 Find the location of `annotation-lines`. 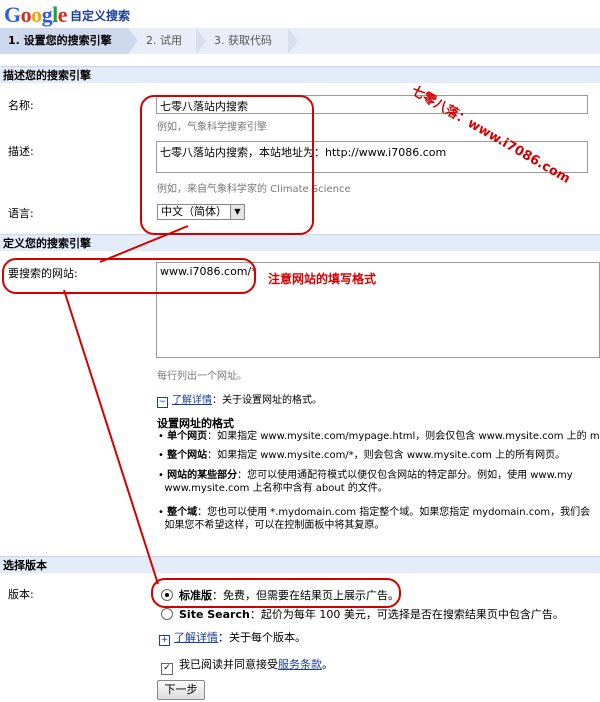

annotation-lines is located at coordinates (126, 405).